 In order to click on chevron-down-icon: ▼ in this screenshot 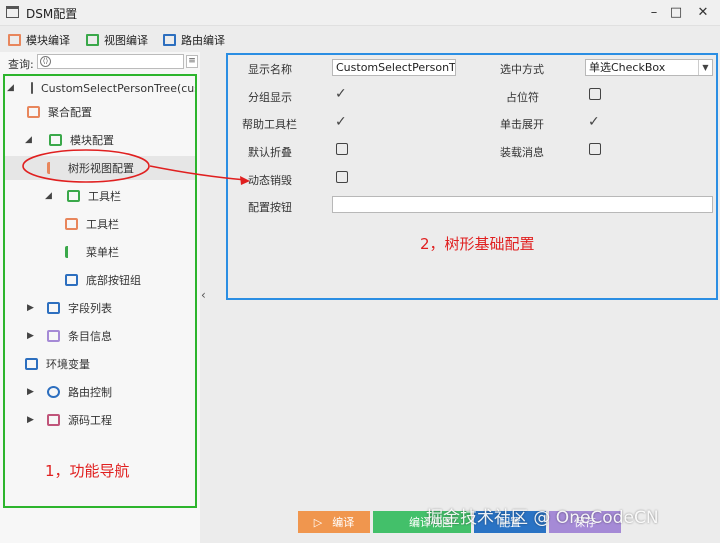, I will do `click(705, 67)`.